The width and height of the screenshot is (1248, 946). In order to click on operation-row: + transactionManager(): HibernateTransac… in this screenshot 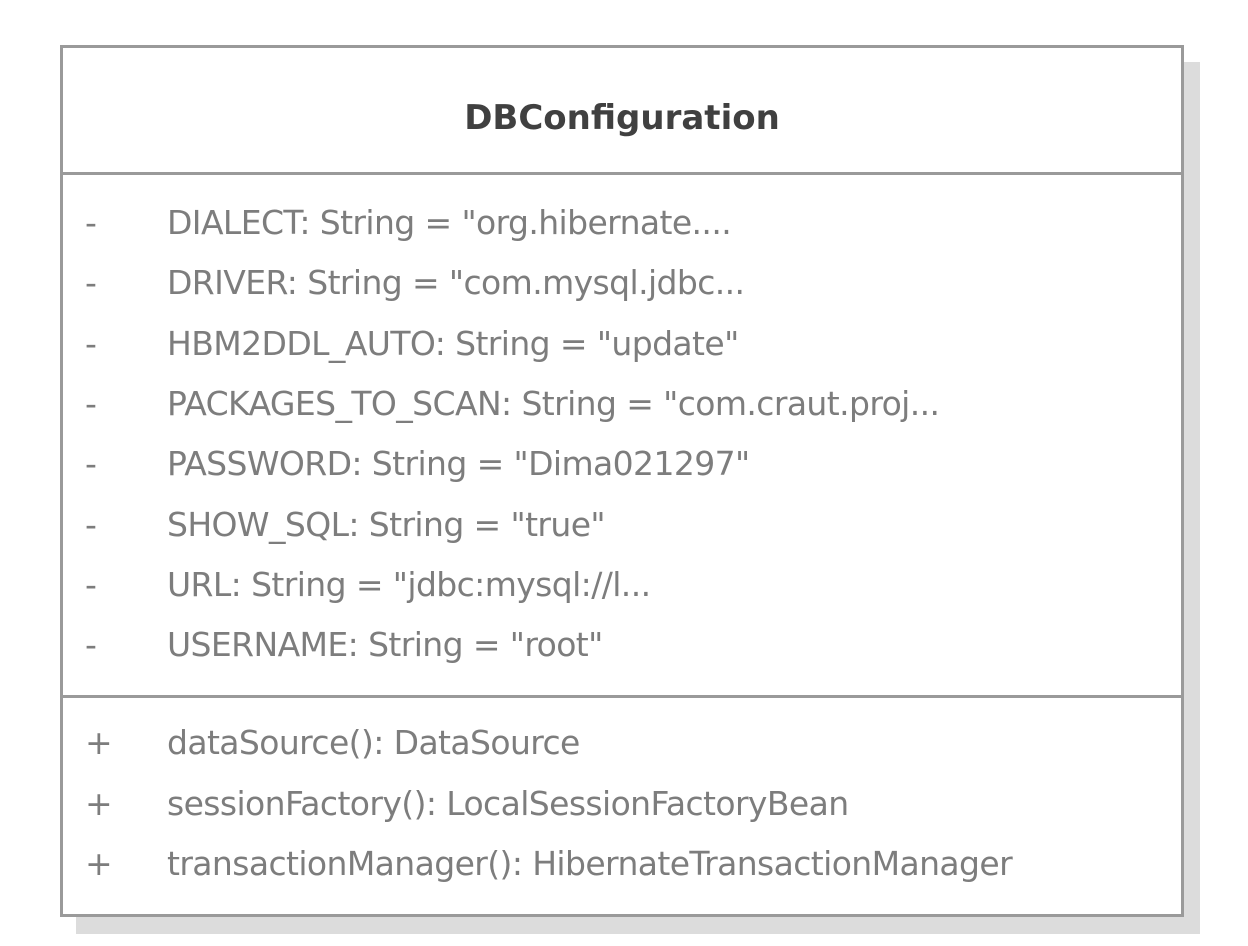, I will do `click(622, 864)`.